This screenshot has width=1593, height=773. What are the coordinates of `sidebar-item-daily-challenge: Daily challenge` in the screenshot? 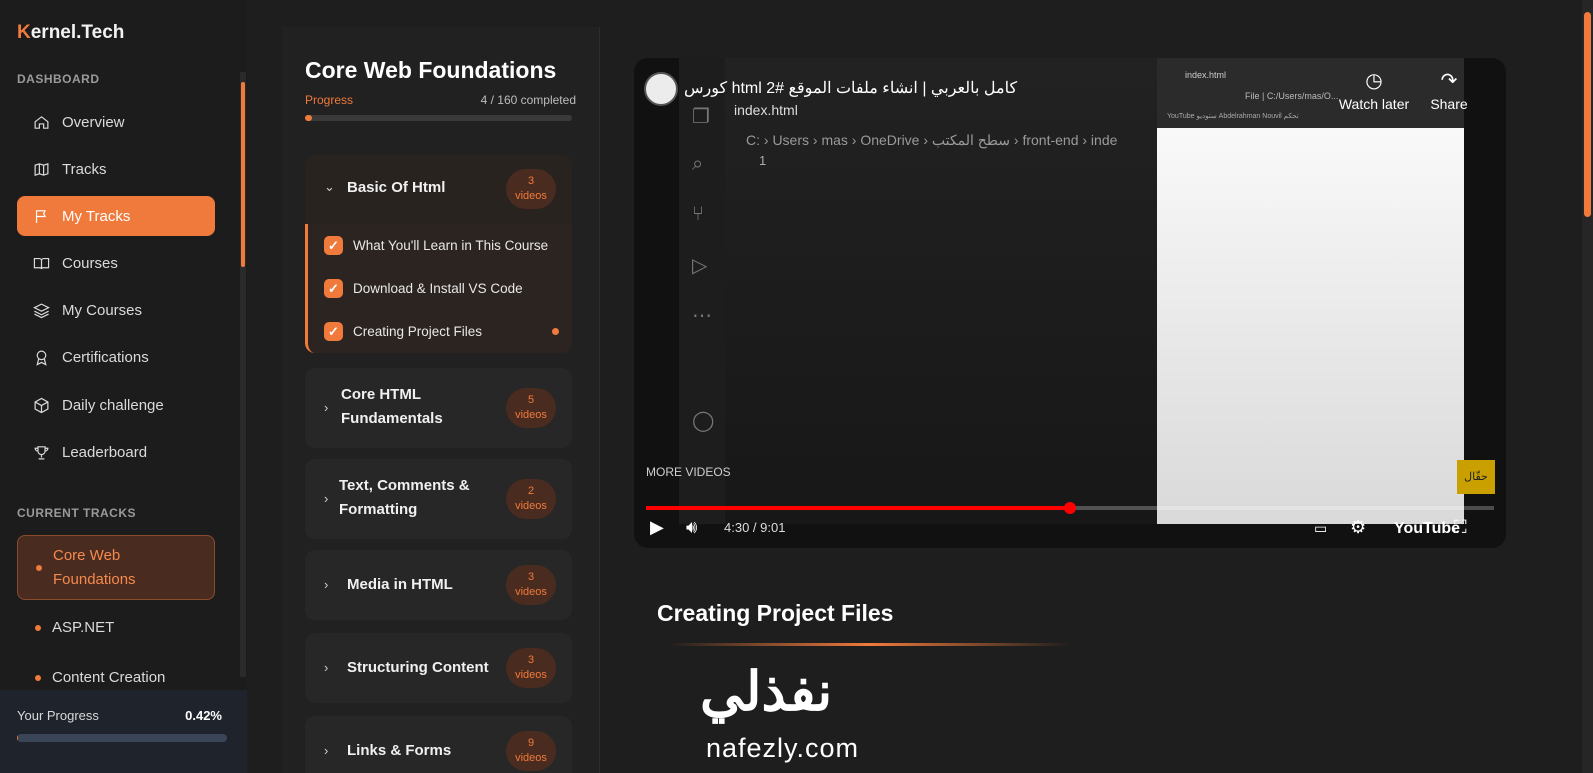 It's located at (116, 405).